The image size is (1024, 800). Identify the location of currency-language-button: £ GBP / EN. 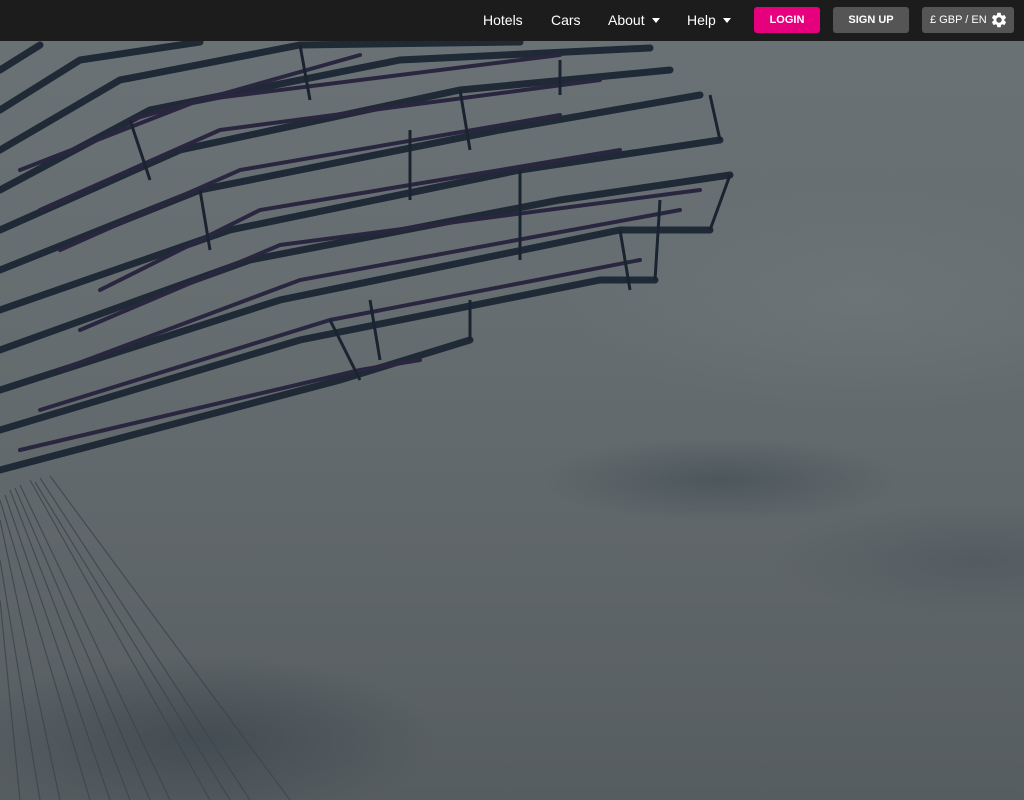
(968, 20).